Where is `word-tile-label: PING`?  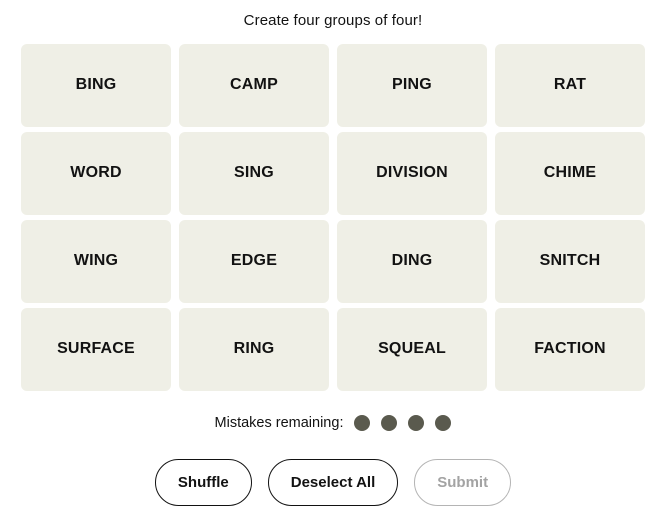
word-tile-label: PING is located at coordinates (412, 85).